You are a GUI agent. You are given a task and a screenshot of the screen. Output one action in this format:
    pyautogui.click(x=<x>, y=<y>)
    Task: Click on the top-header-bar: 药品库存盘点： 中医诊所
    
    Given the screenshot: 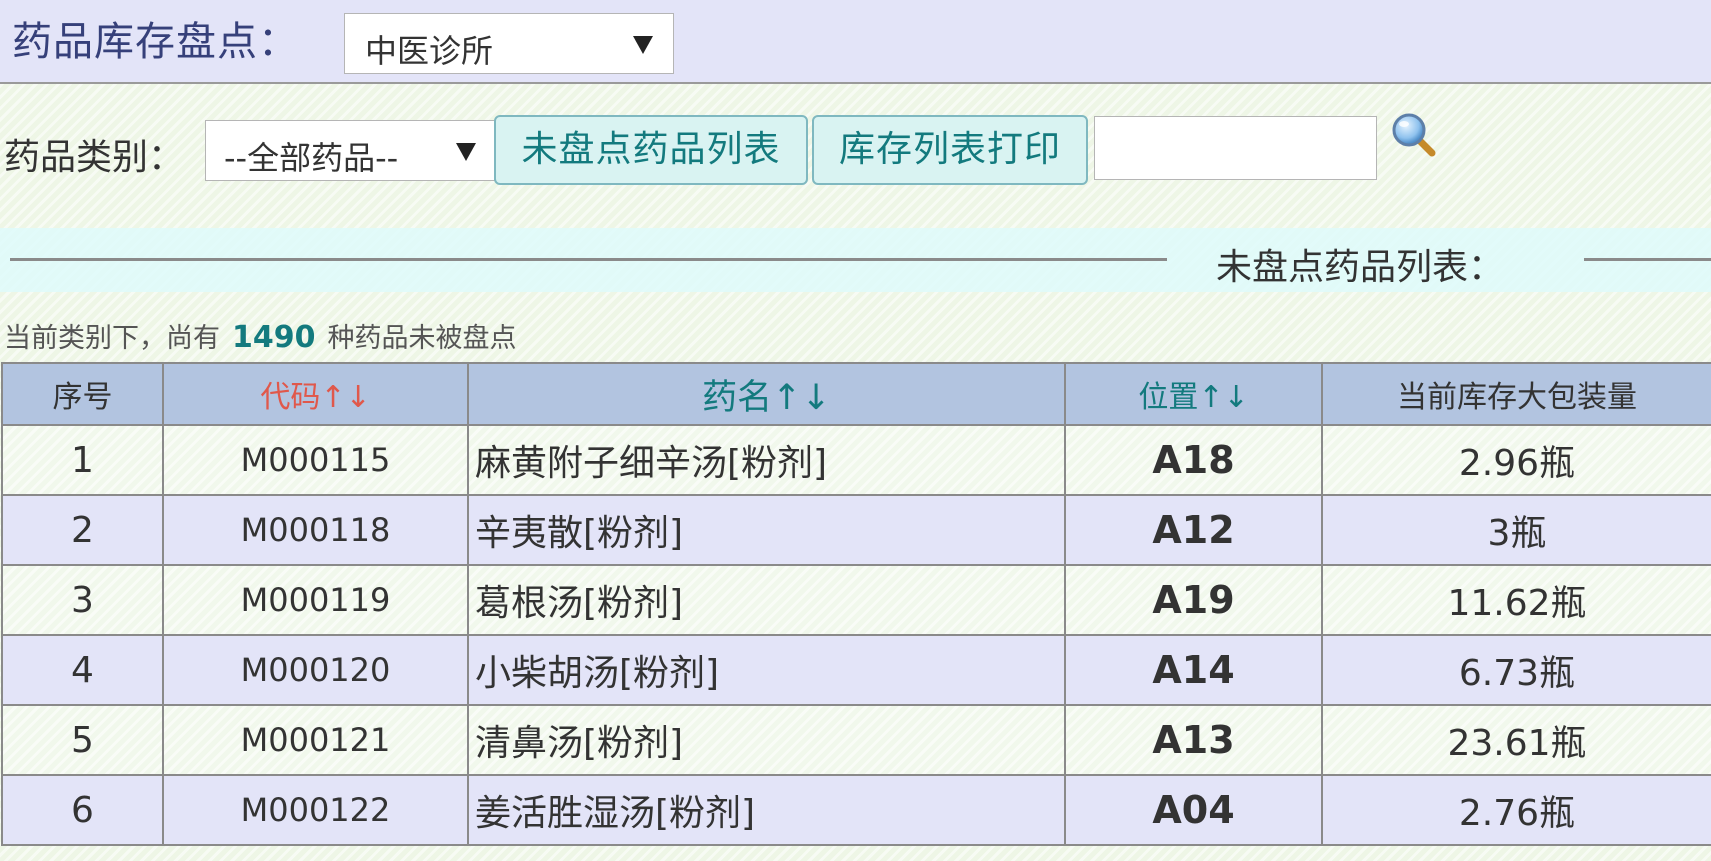 What is the action you would take?
    pyautogui.click(x=855, y=42)
    